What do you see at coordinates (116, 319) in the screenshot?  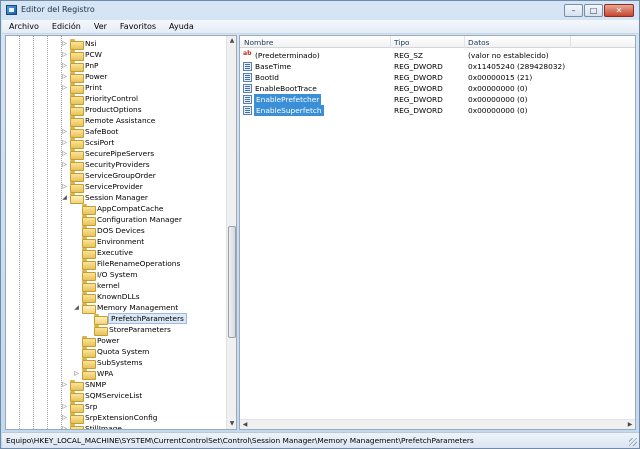 I see `tree-item: PrefetchParameters` at bounding box center [116, 319].